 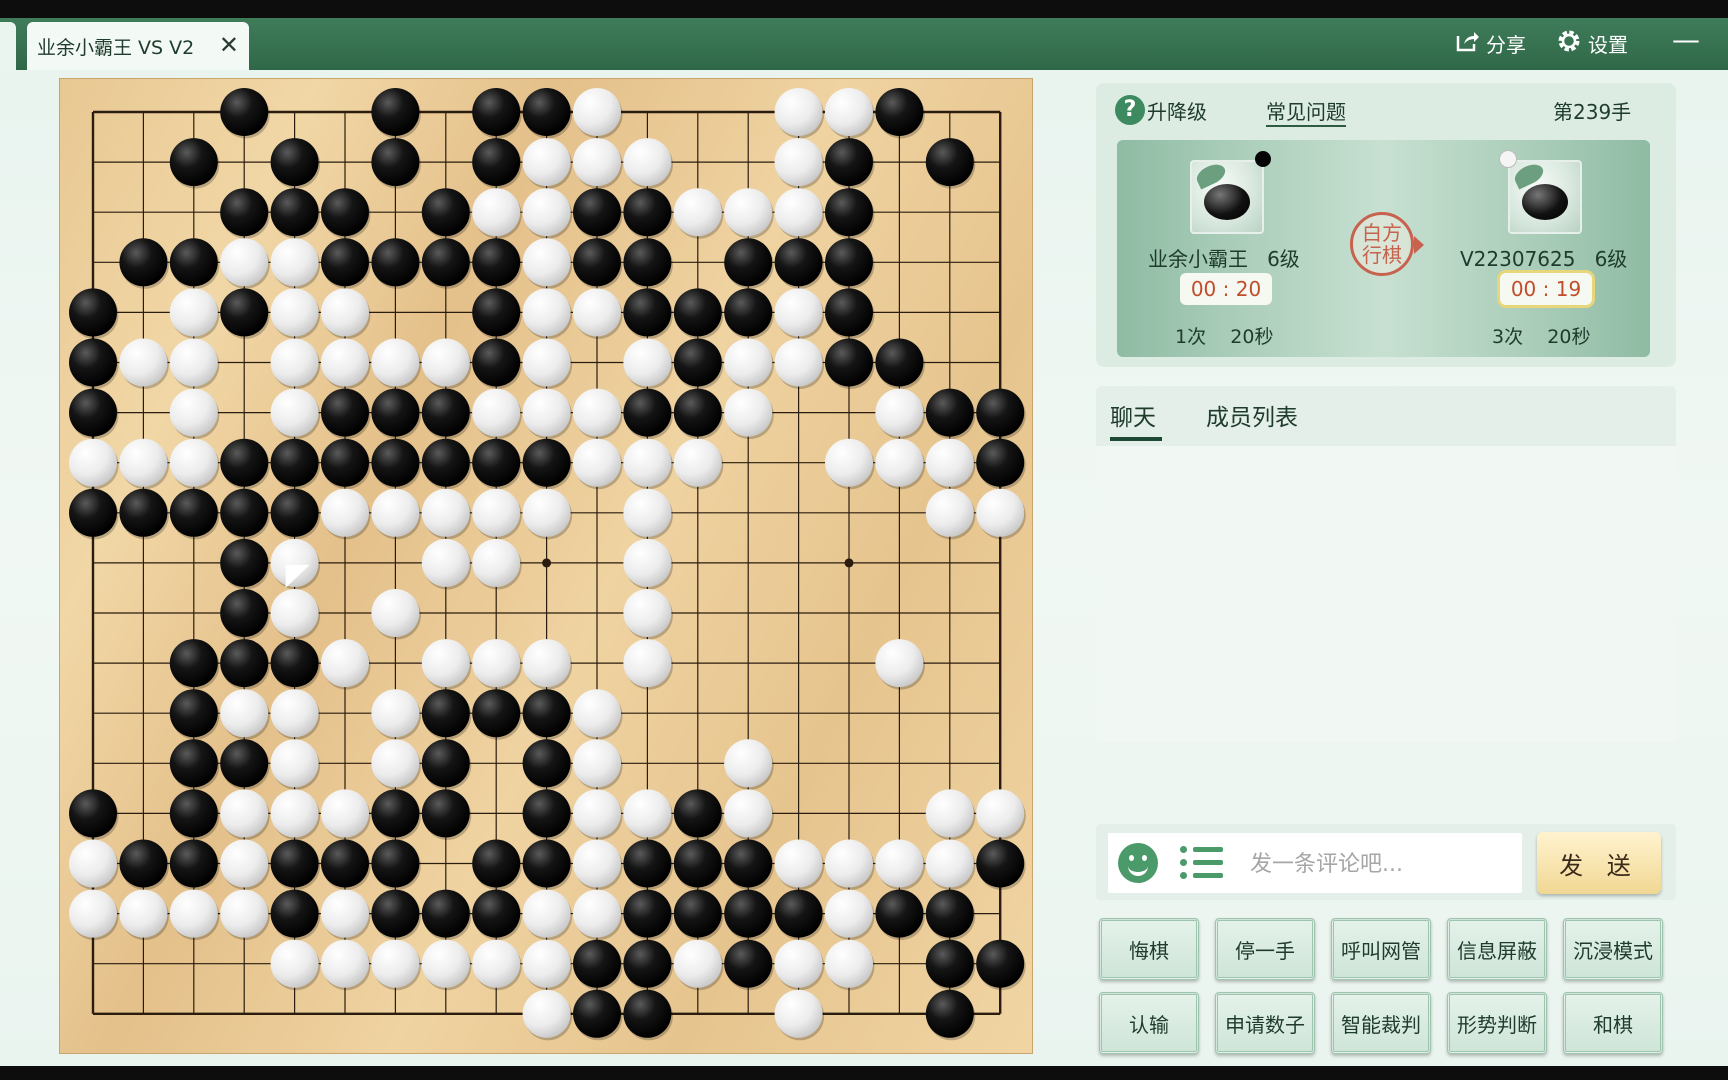 I want to click on tab-chat: 聊天, so click(x=1133, y=415).